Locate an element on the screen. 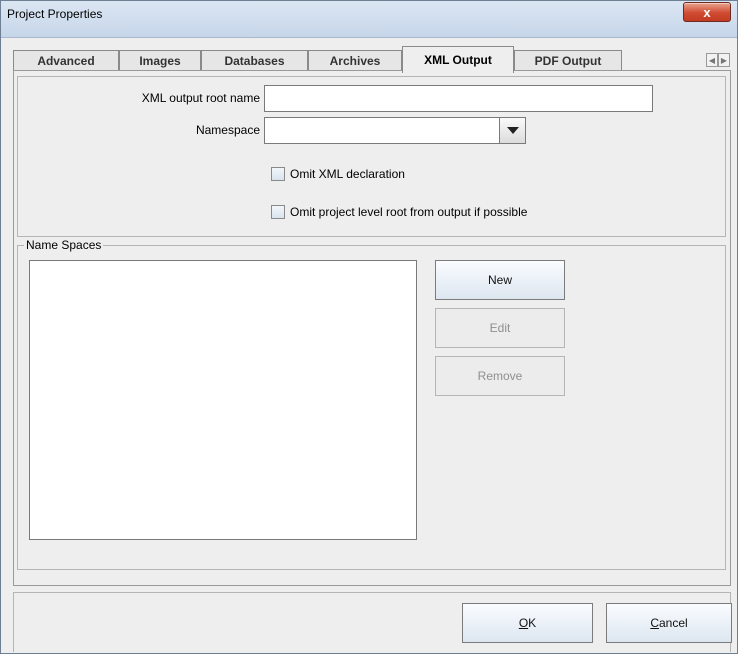 The height and width of the screenshot is (654, 738). omit-declaration-checkbox is located at coordinates (278, 174).